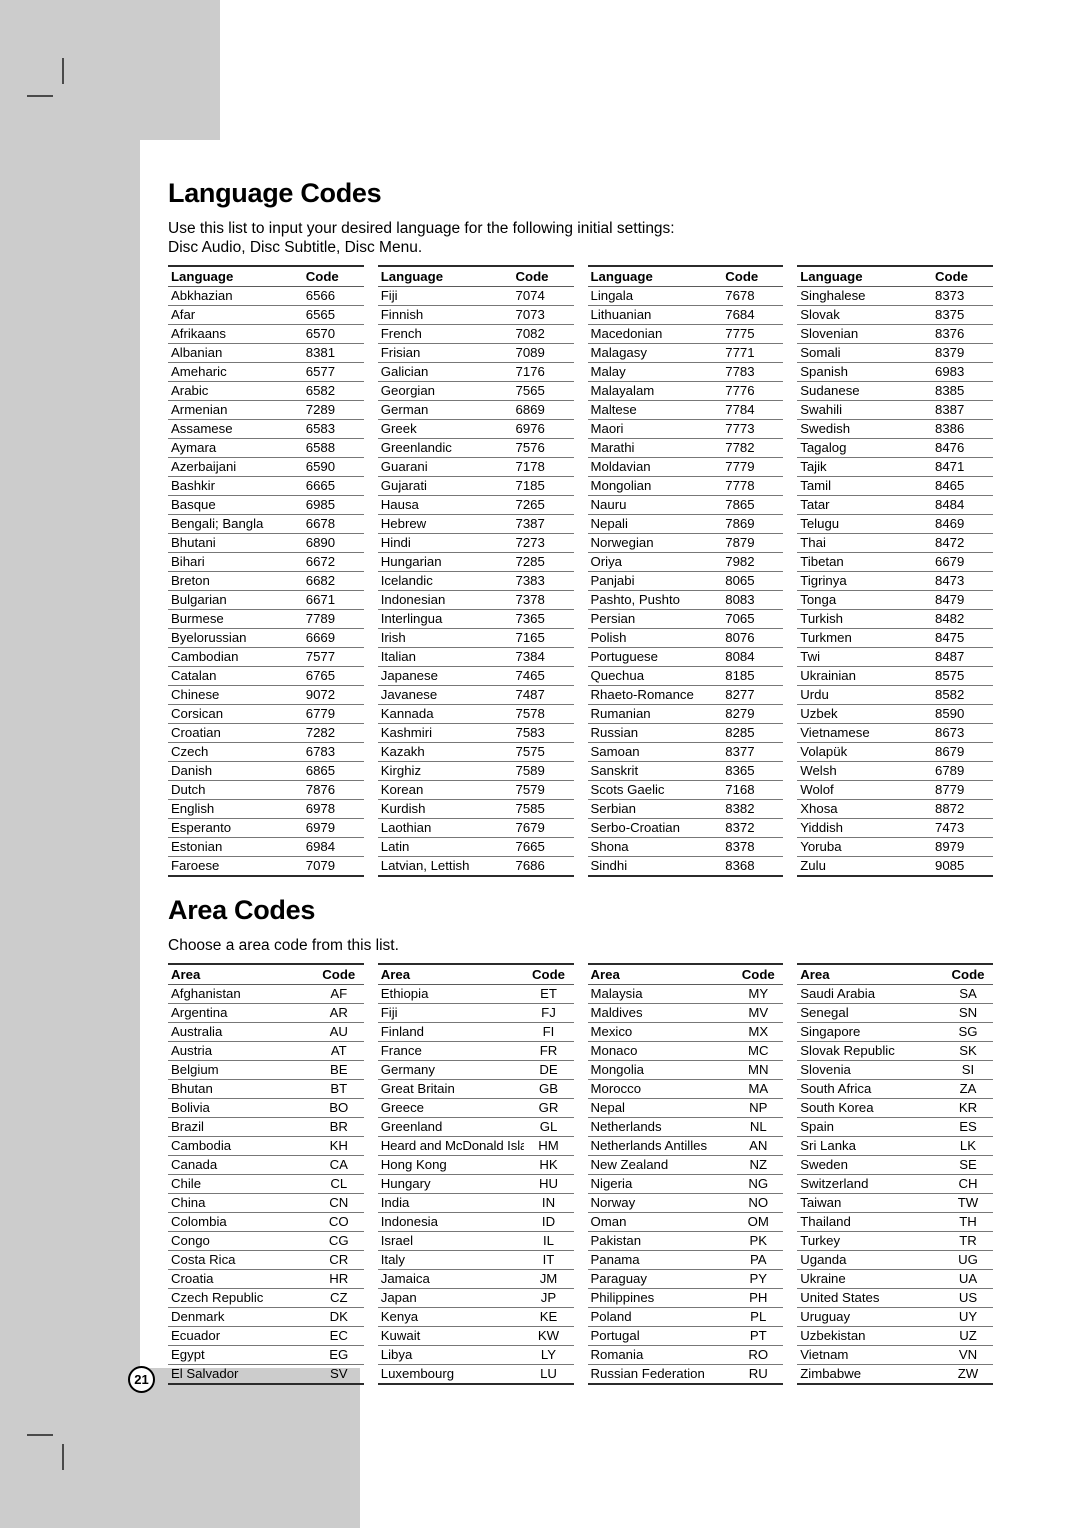 This screenshot has width=1080, height=1528. I want to click on cell-code: 8472, so click(964, 543).